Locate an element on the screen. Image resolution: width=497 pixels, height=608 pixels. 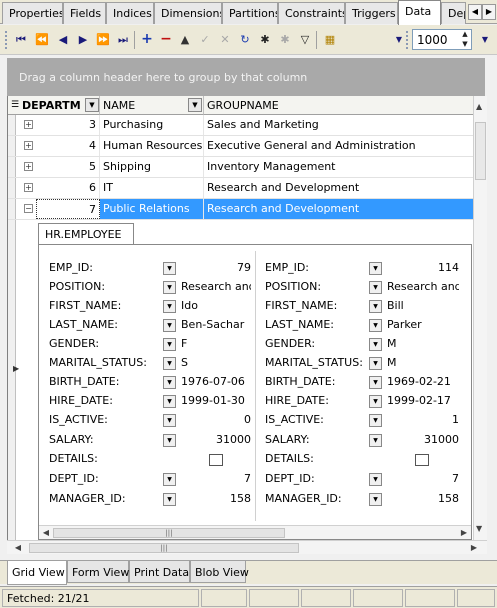
field-value: 1969-02-21 is located at coordinates (423, 381).